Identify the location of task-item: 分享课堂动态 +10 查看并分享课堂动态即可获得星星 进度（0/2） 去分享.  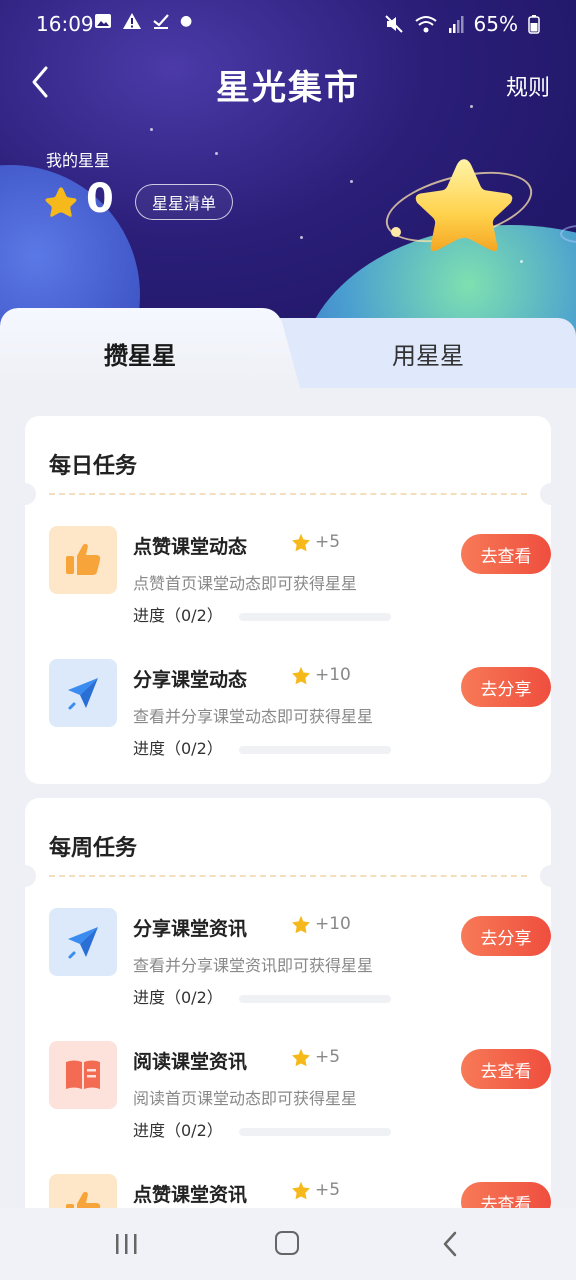
(300, 719).